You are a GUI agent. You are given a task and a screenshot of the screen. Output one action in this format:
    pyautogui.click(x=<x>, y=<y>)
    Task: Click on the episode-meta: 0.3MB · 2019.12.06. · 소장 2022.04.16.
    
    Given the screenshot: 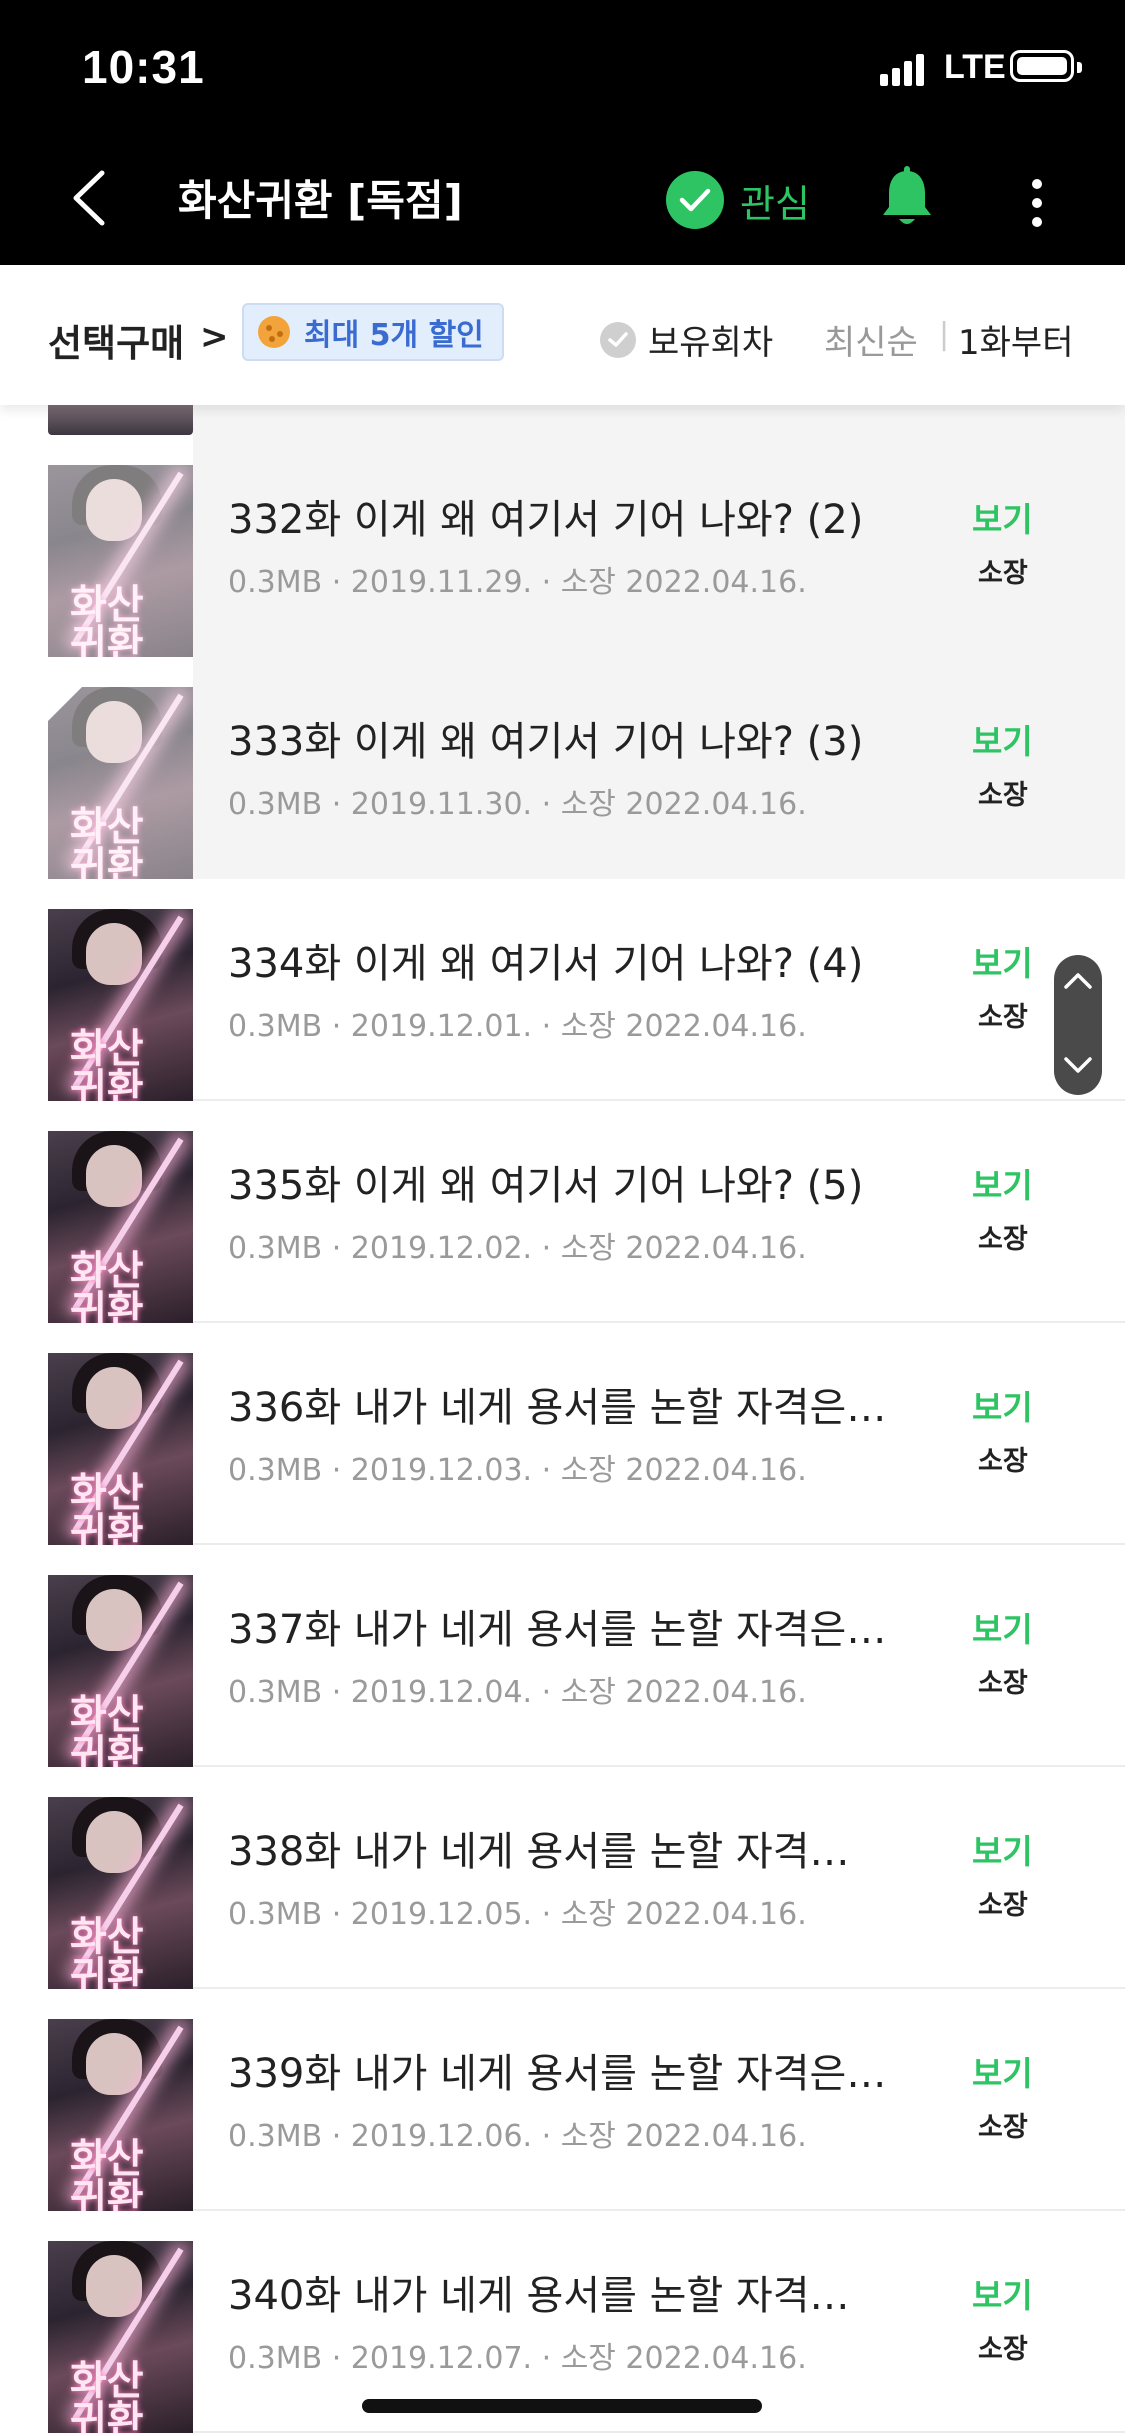 What is the action you would take?
    pyautogui.click(x=517, y=2136)
    